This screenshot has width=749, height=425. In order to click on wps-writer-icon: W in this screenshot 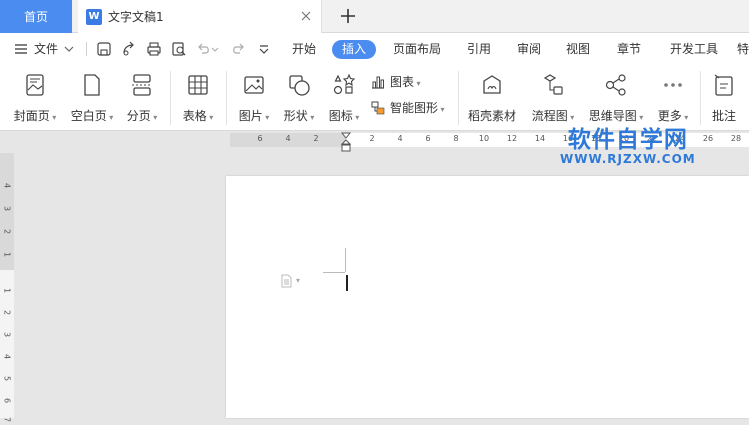, I will do `click(94, 16)`.